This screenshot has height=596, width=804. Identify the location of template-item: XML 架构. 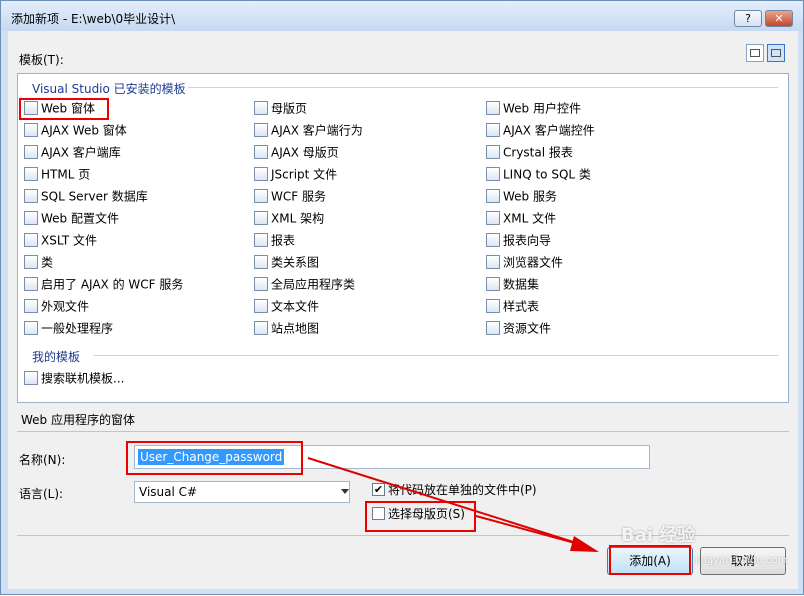
(289, 218).